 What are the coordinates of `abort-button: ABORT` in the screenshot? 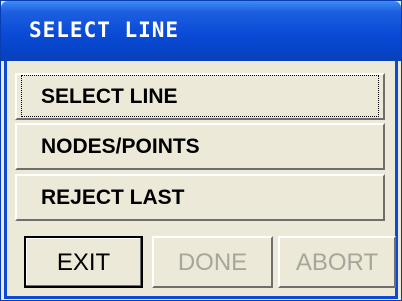 It's located at (337, 262).